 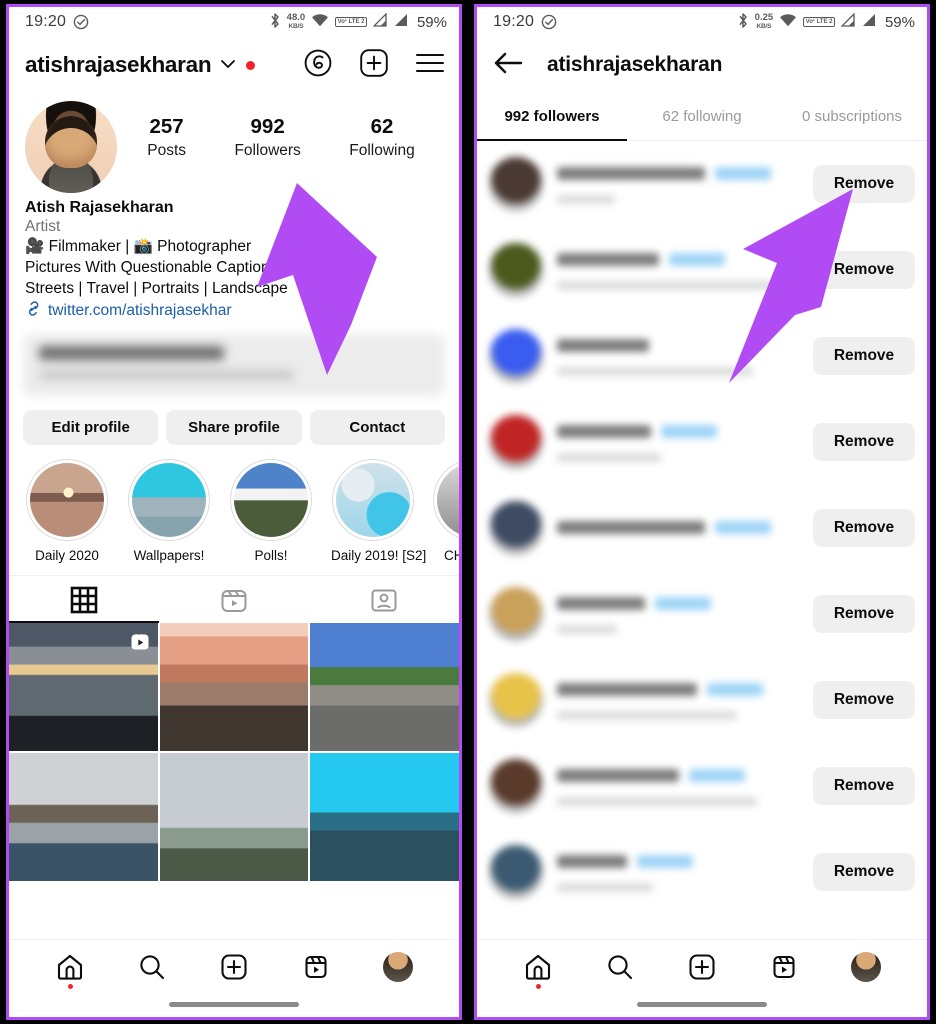 What do you see at coordinates (267, 137) in the screenshot?
I see `stat-followers: 992 Followers` at bounding box center [267, 137].